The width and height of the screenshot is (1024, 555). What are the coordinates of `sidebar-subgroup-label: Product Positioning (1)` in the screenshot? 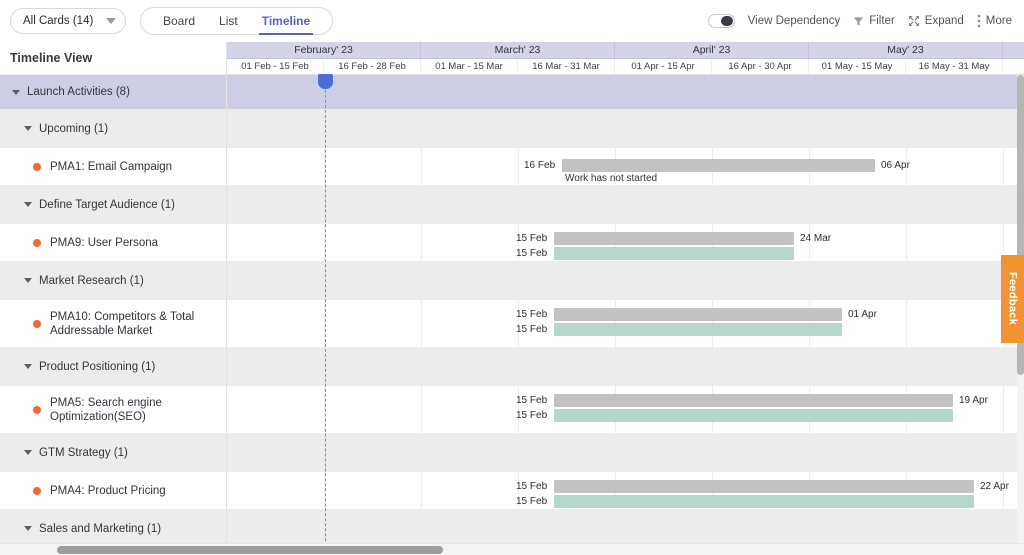 It's located at (97, 366).